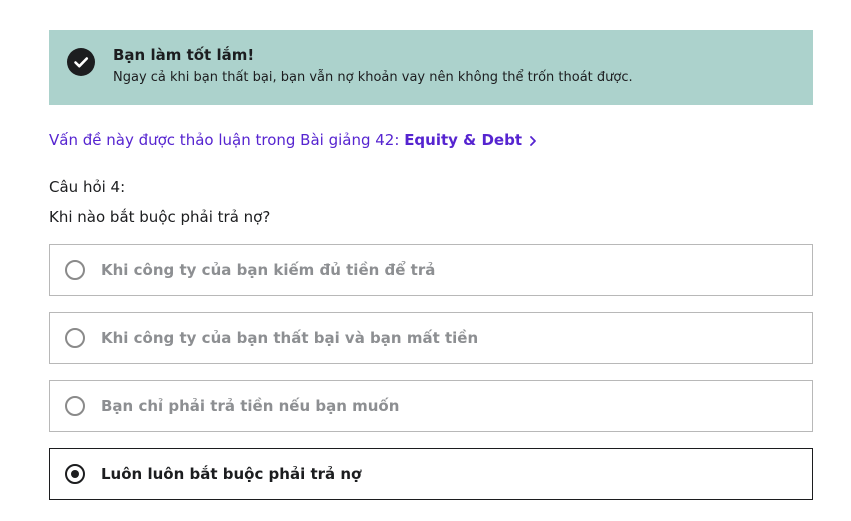 This screenshot has width=851, height=521. Describe the element at coordinates (250, 406) in the screenshot. I see `answer-option-label: Bạn chỉ phải trả tiền nếu bạn muốn` at that location.